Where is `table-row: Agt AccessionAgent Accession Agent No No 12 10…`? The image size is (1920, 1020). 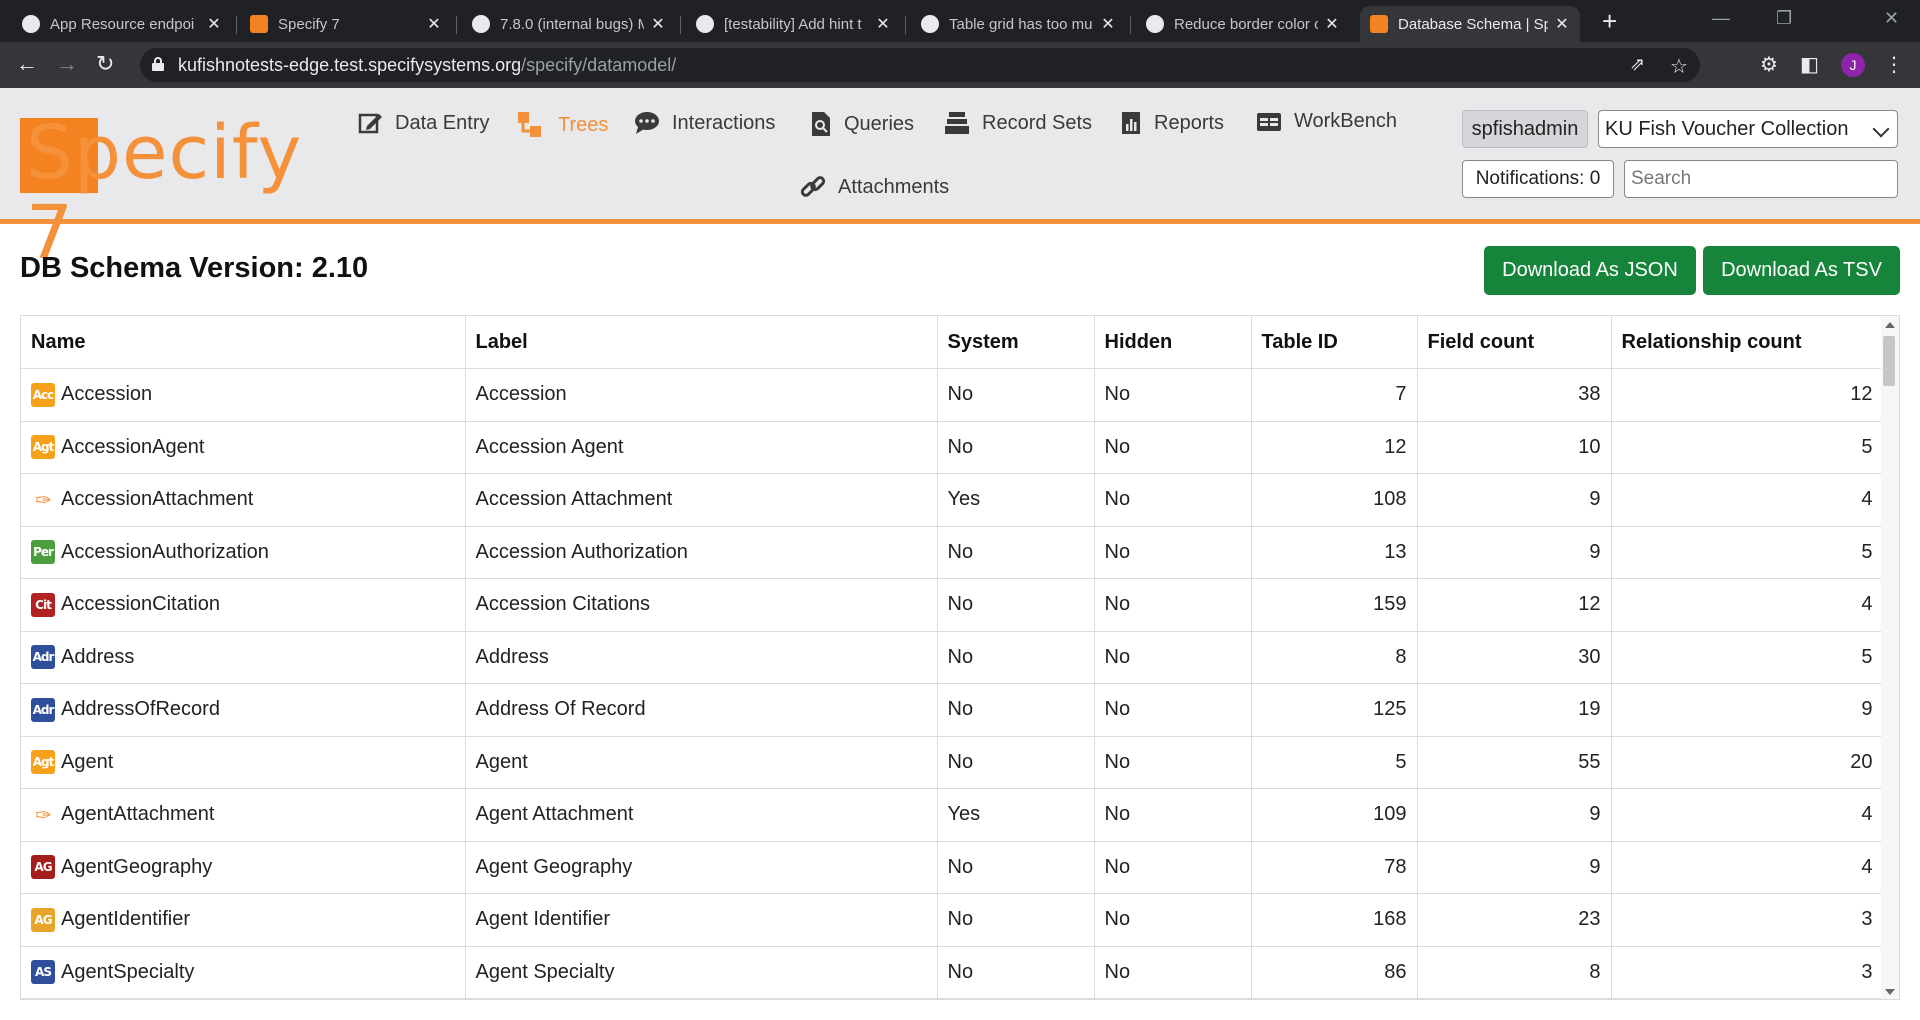
table-row: Agt AccessionAgent Accession Agent No No 12 10… is located at coordinates (952, 447).